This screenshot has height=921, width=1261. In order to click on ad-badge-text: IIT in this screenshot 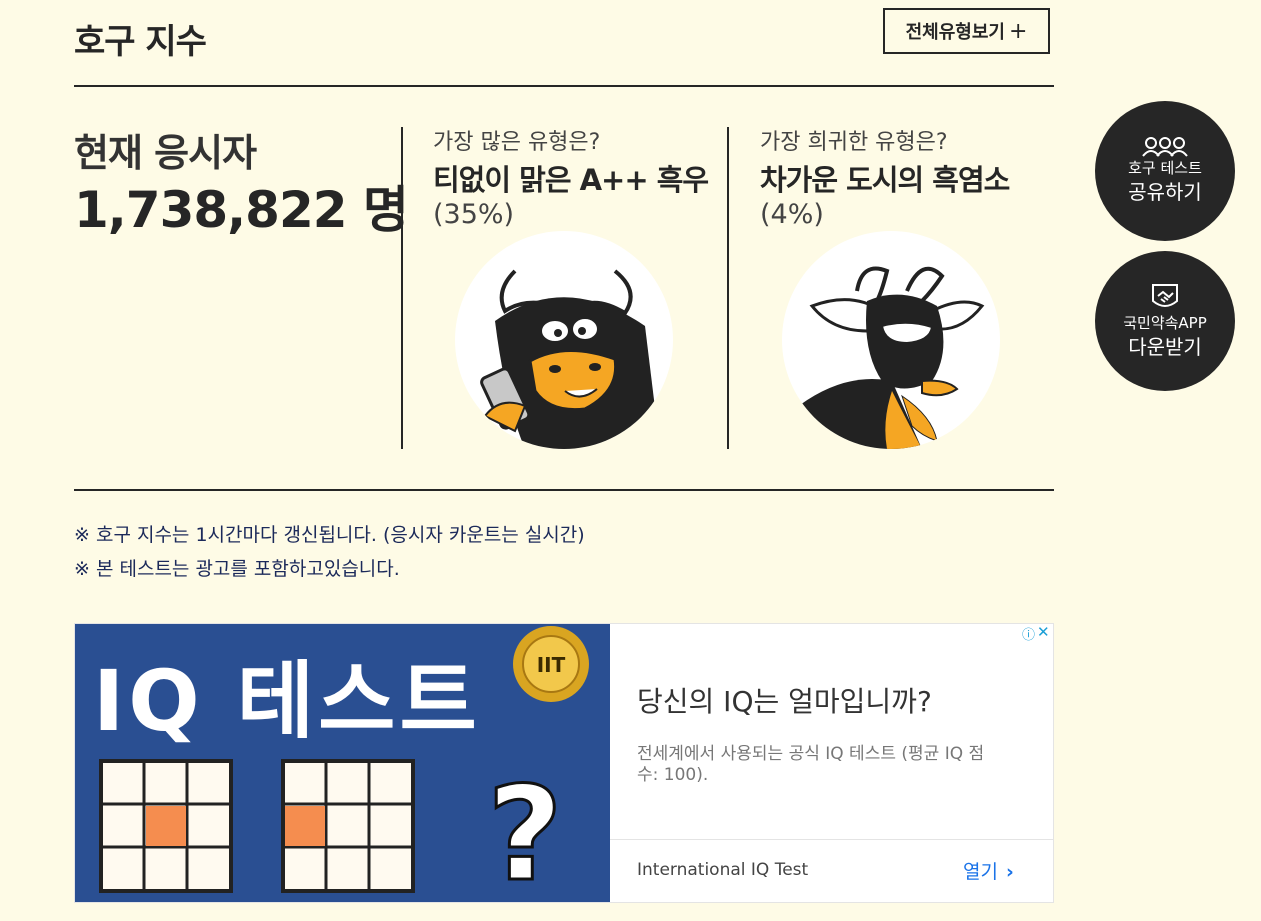, I will do `click(551, 665)`.